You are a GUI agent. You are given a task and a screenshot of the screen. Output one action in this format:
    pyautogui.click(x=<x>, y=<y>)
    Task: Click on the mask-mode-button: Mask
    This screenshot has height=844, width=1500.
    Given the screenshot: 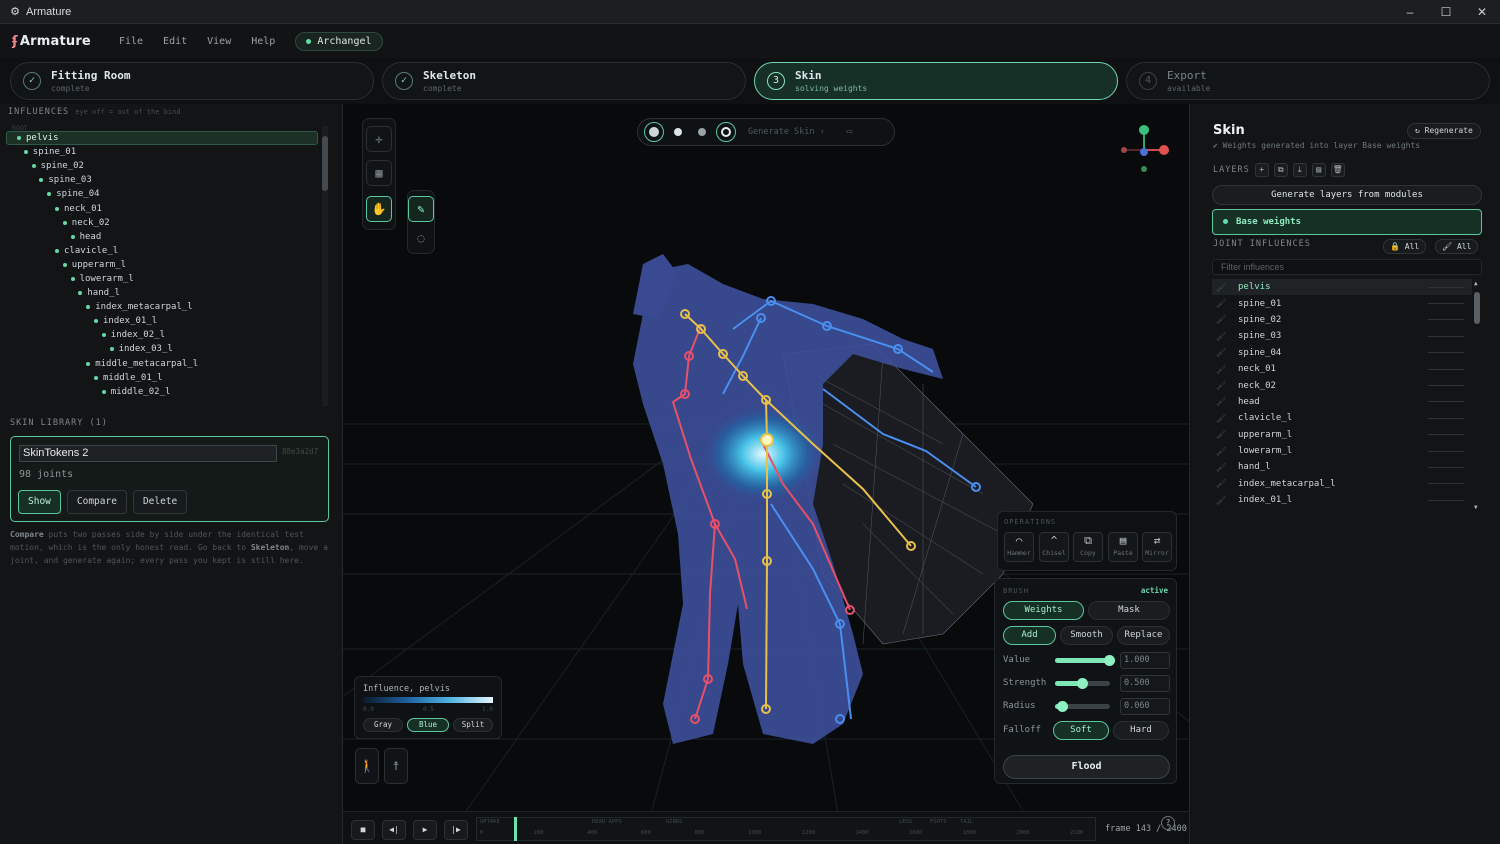 What is the action you would take?
    pyautogui.click(x=1129, y=610)
    